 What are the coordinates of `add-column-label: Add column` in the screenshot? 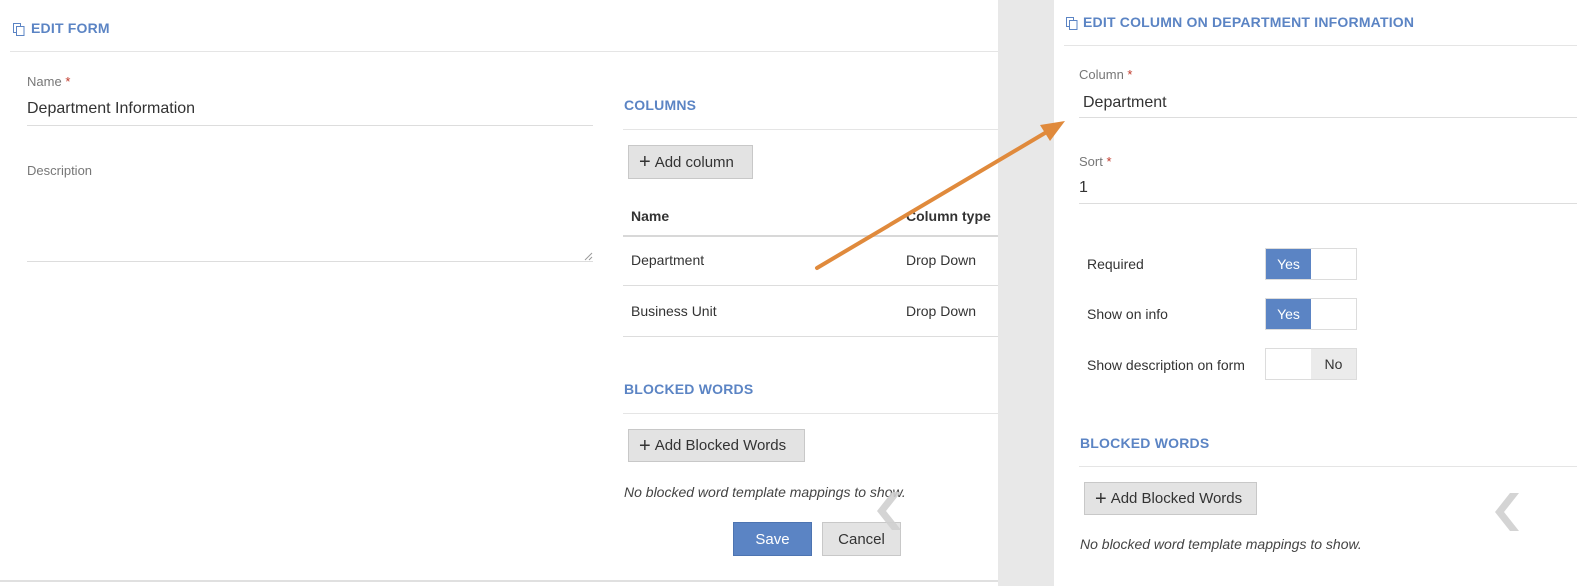 It's located at (694, 162).